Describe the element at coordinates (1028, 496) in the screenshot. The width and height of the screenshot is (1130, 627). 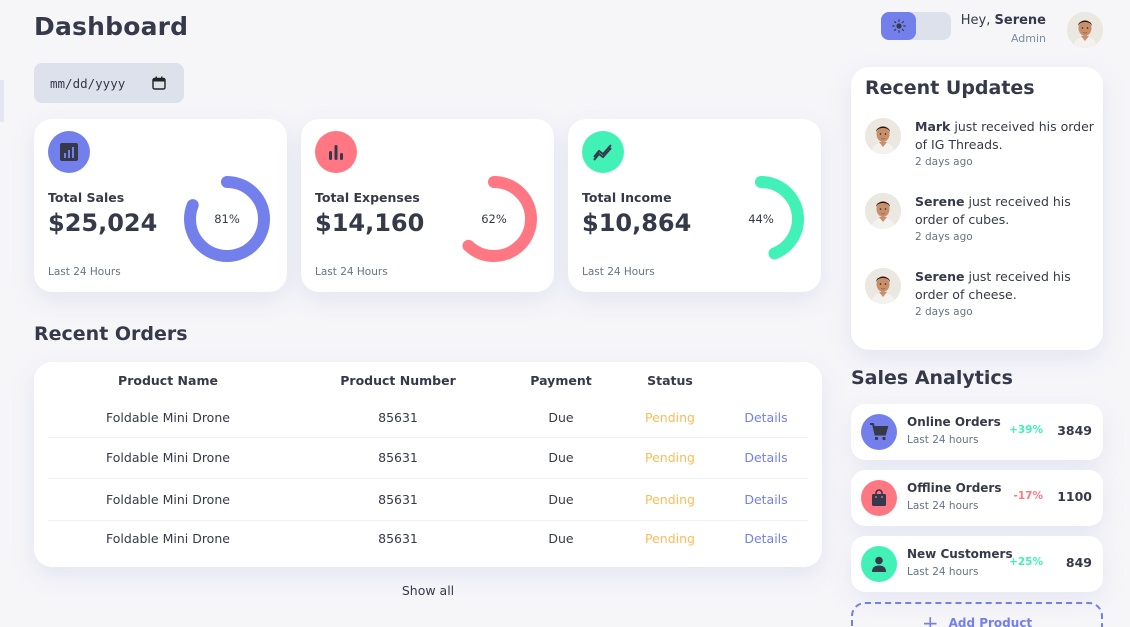
I see `analytics-change: -17%` at that location.